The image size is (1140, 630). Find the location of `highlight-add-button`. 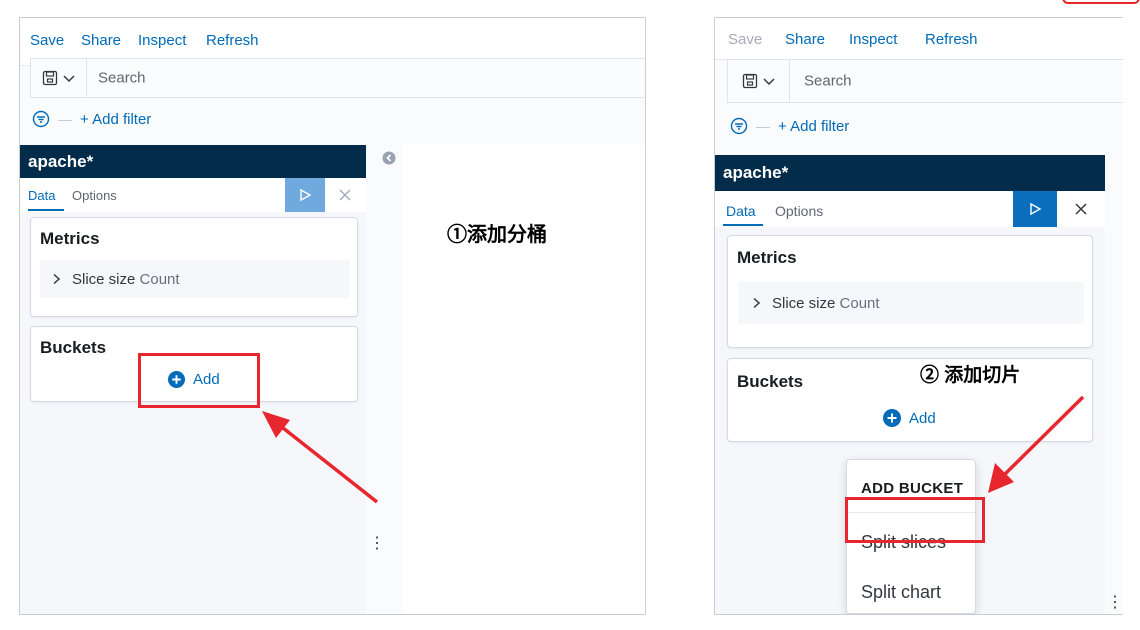

highlight-add-button is located at coordinates (199, 380).